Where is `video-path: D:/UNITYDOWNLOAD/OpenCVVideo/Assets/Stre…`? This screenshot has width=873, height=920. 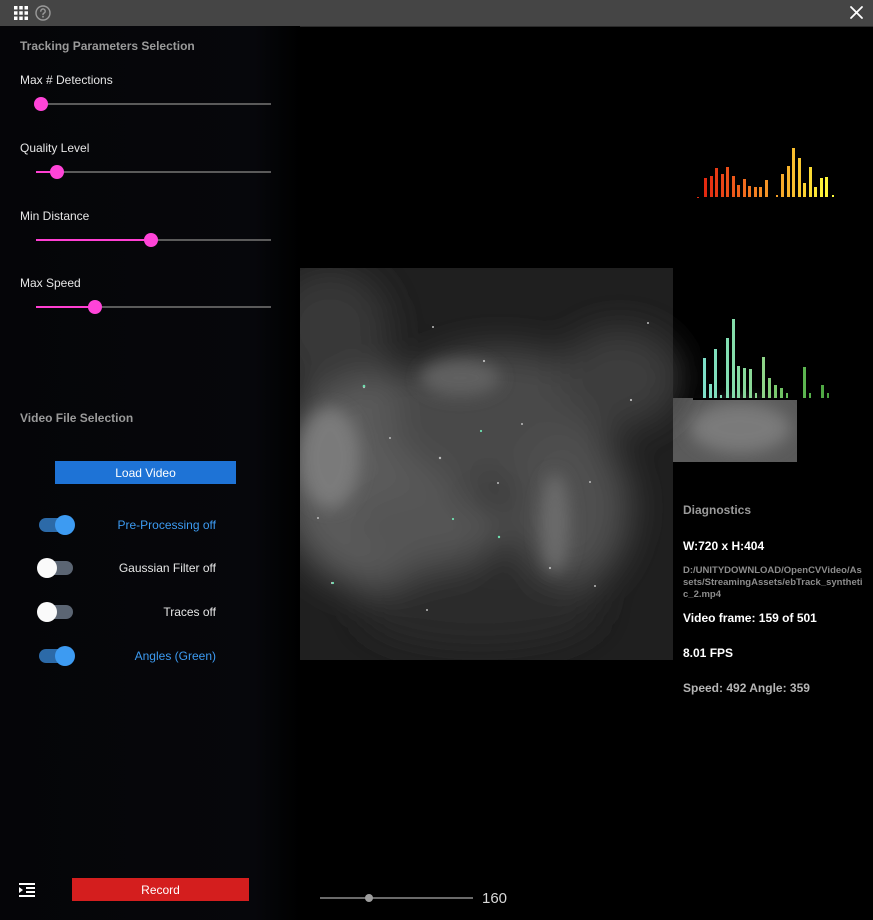 video-path: D:/UNITYDOWNLOAD/OpenCVVideo/Assets/Stre… is located at coordinates (773, 582).